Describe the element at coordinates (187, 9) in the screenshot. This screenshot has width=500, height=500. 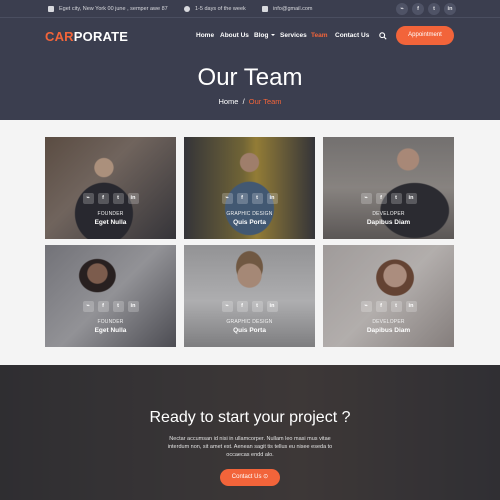
I see `clock-icon` at that location.